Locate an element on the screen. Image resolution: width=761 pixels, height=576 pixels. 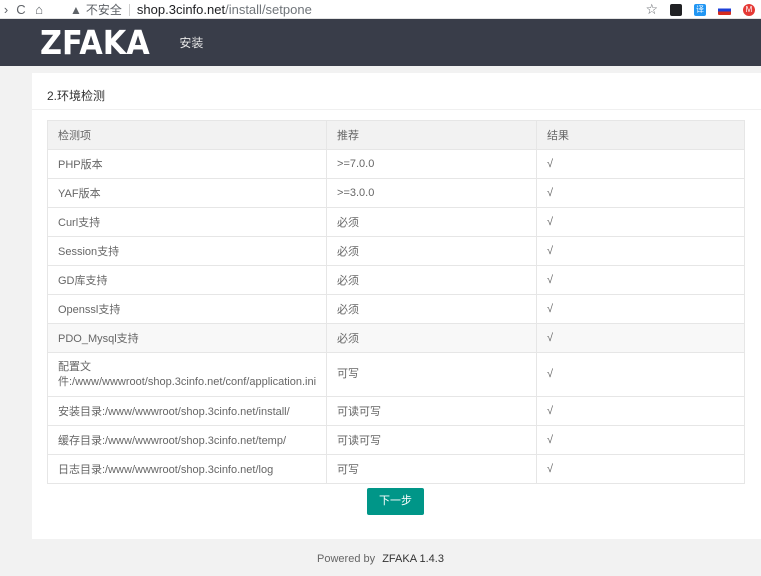
cell-item: YAF版本 is located at coordinates (187, 193).